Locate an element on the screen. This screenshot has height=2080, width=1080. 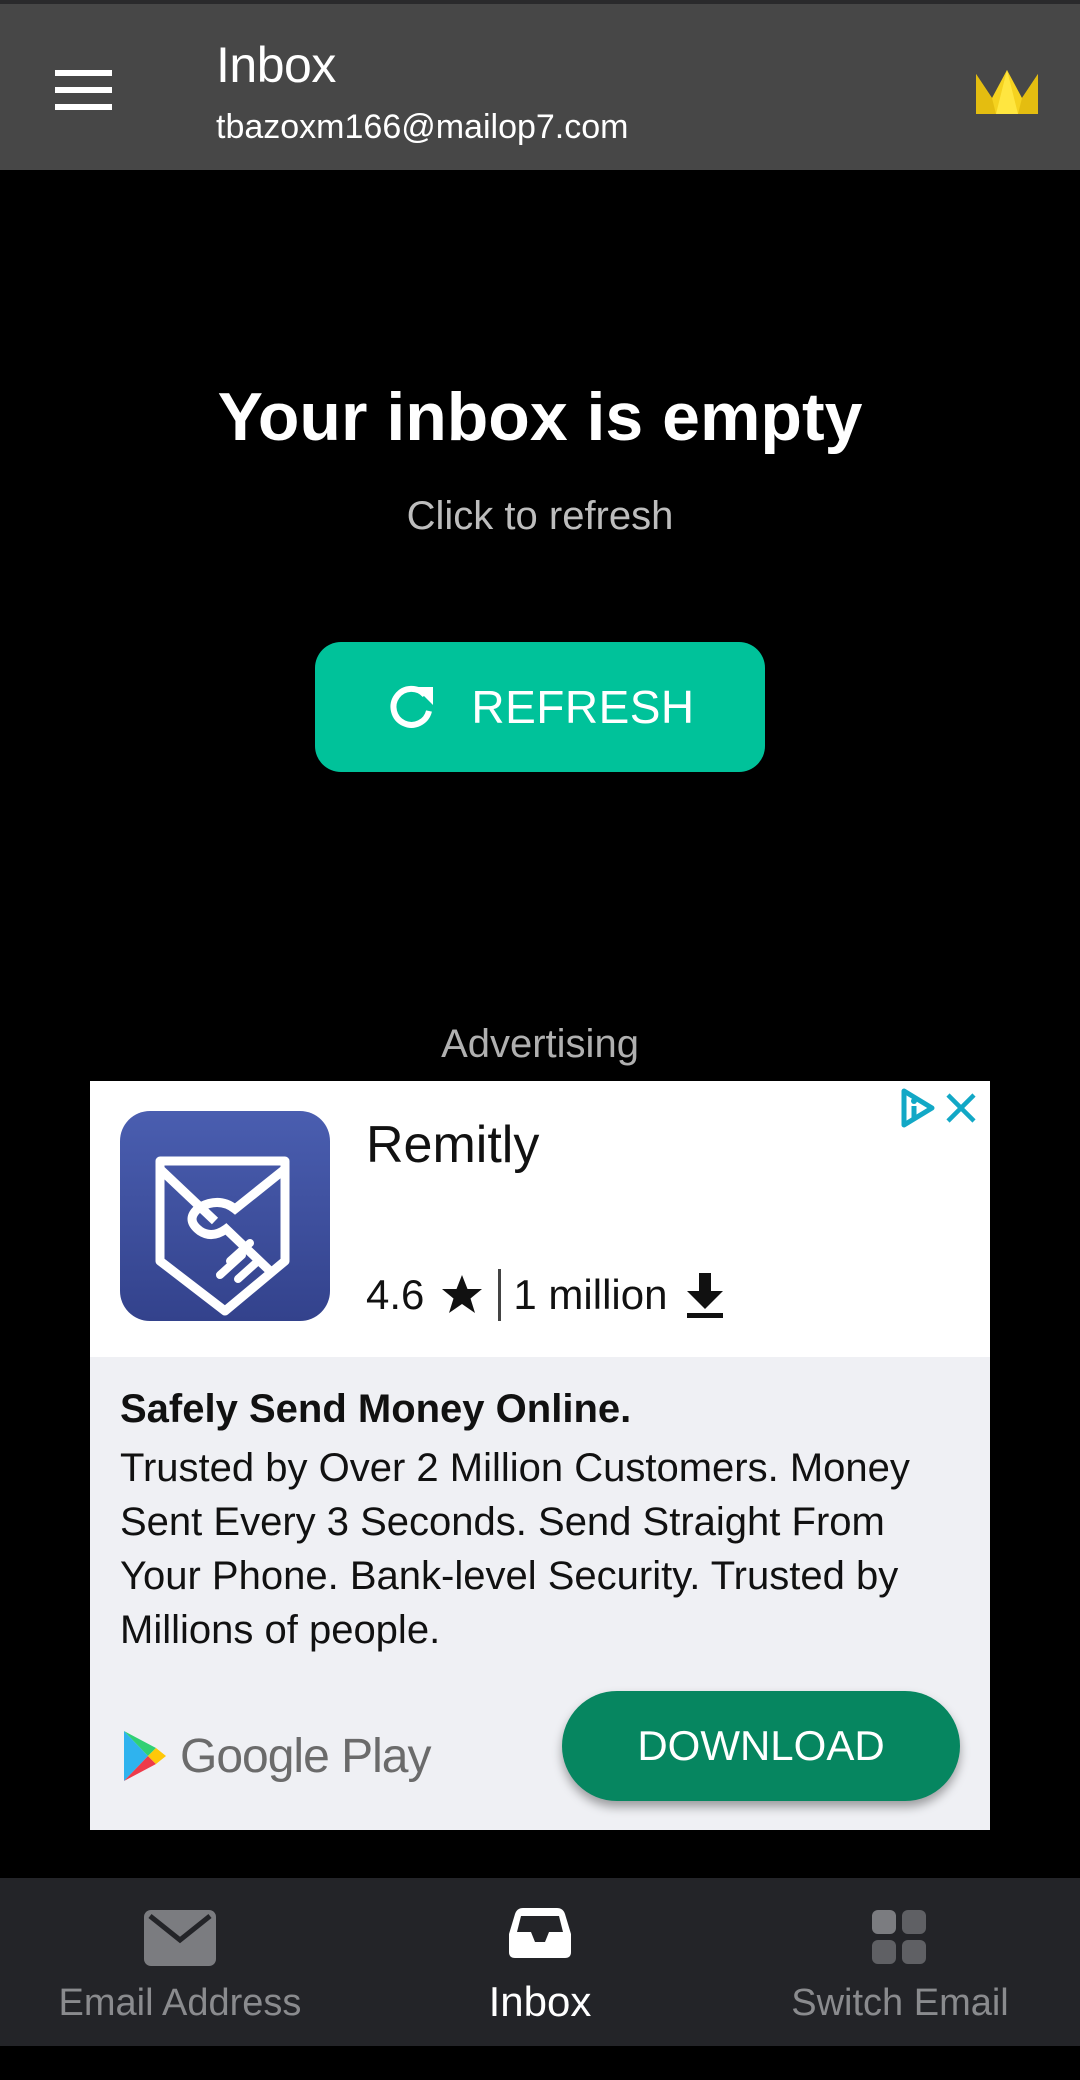
menu-button is located at coordinates (76, 87).